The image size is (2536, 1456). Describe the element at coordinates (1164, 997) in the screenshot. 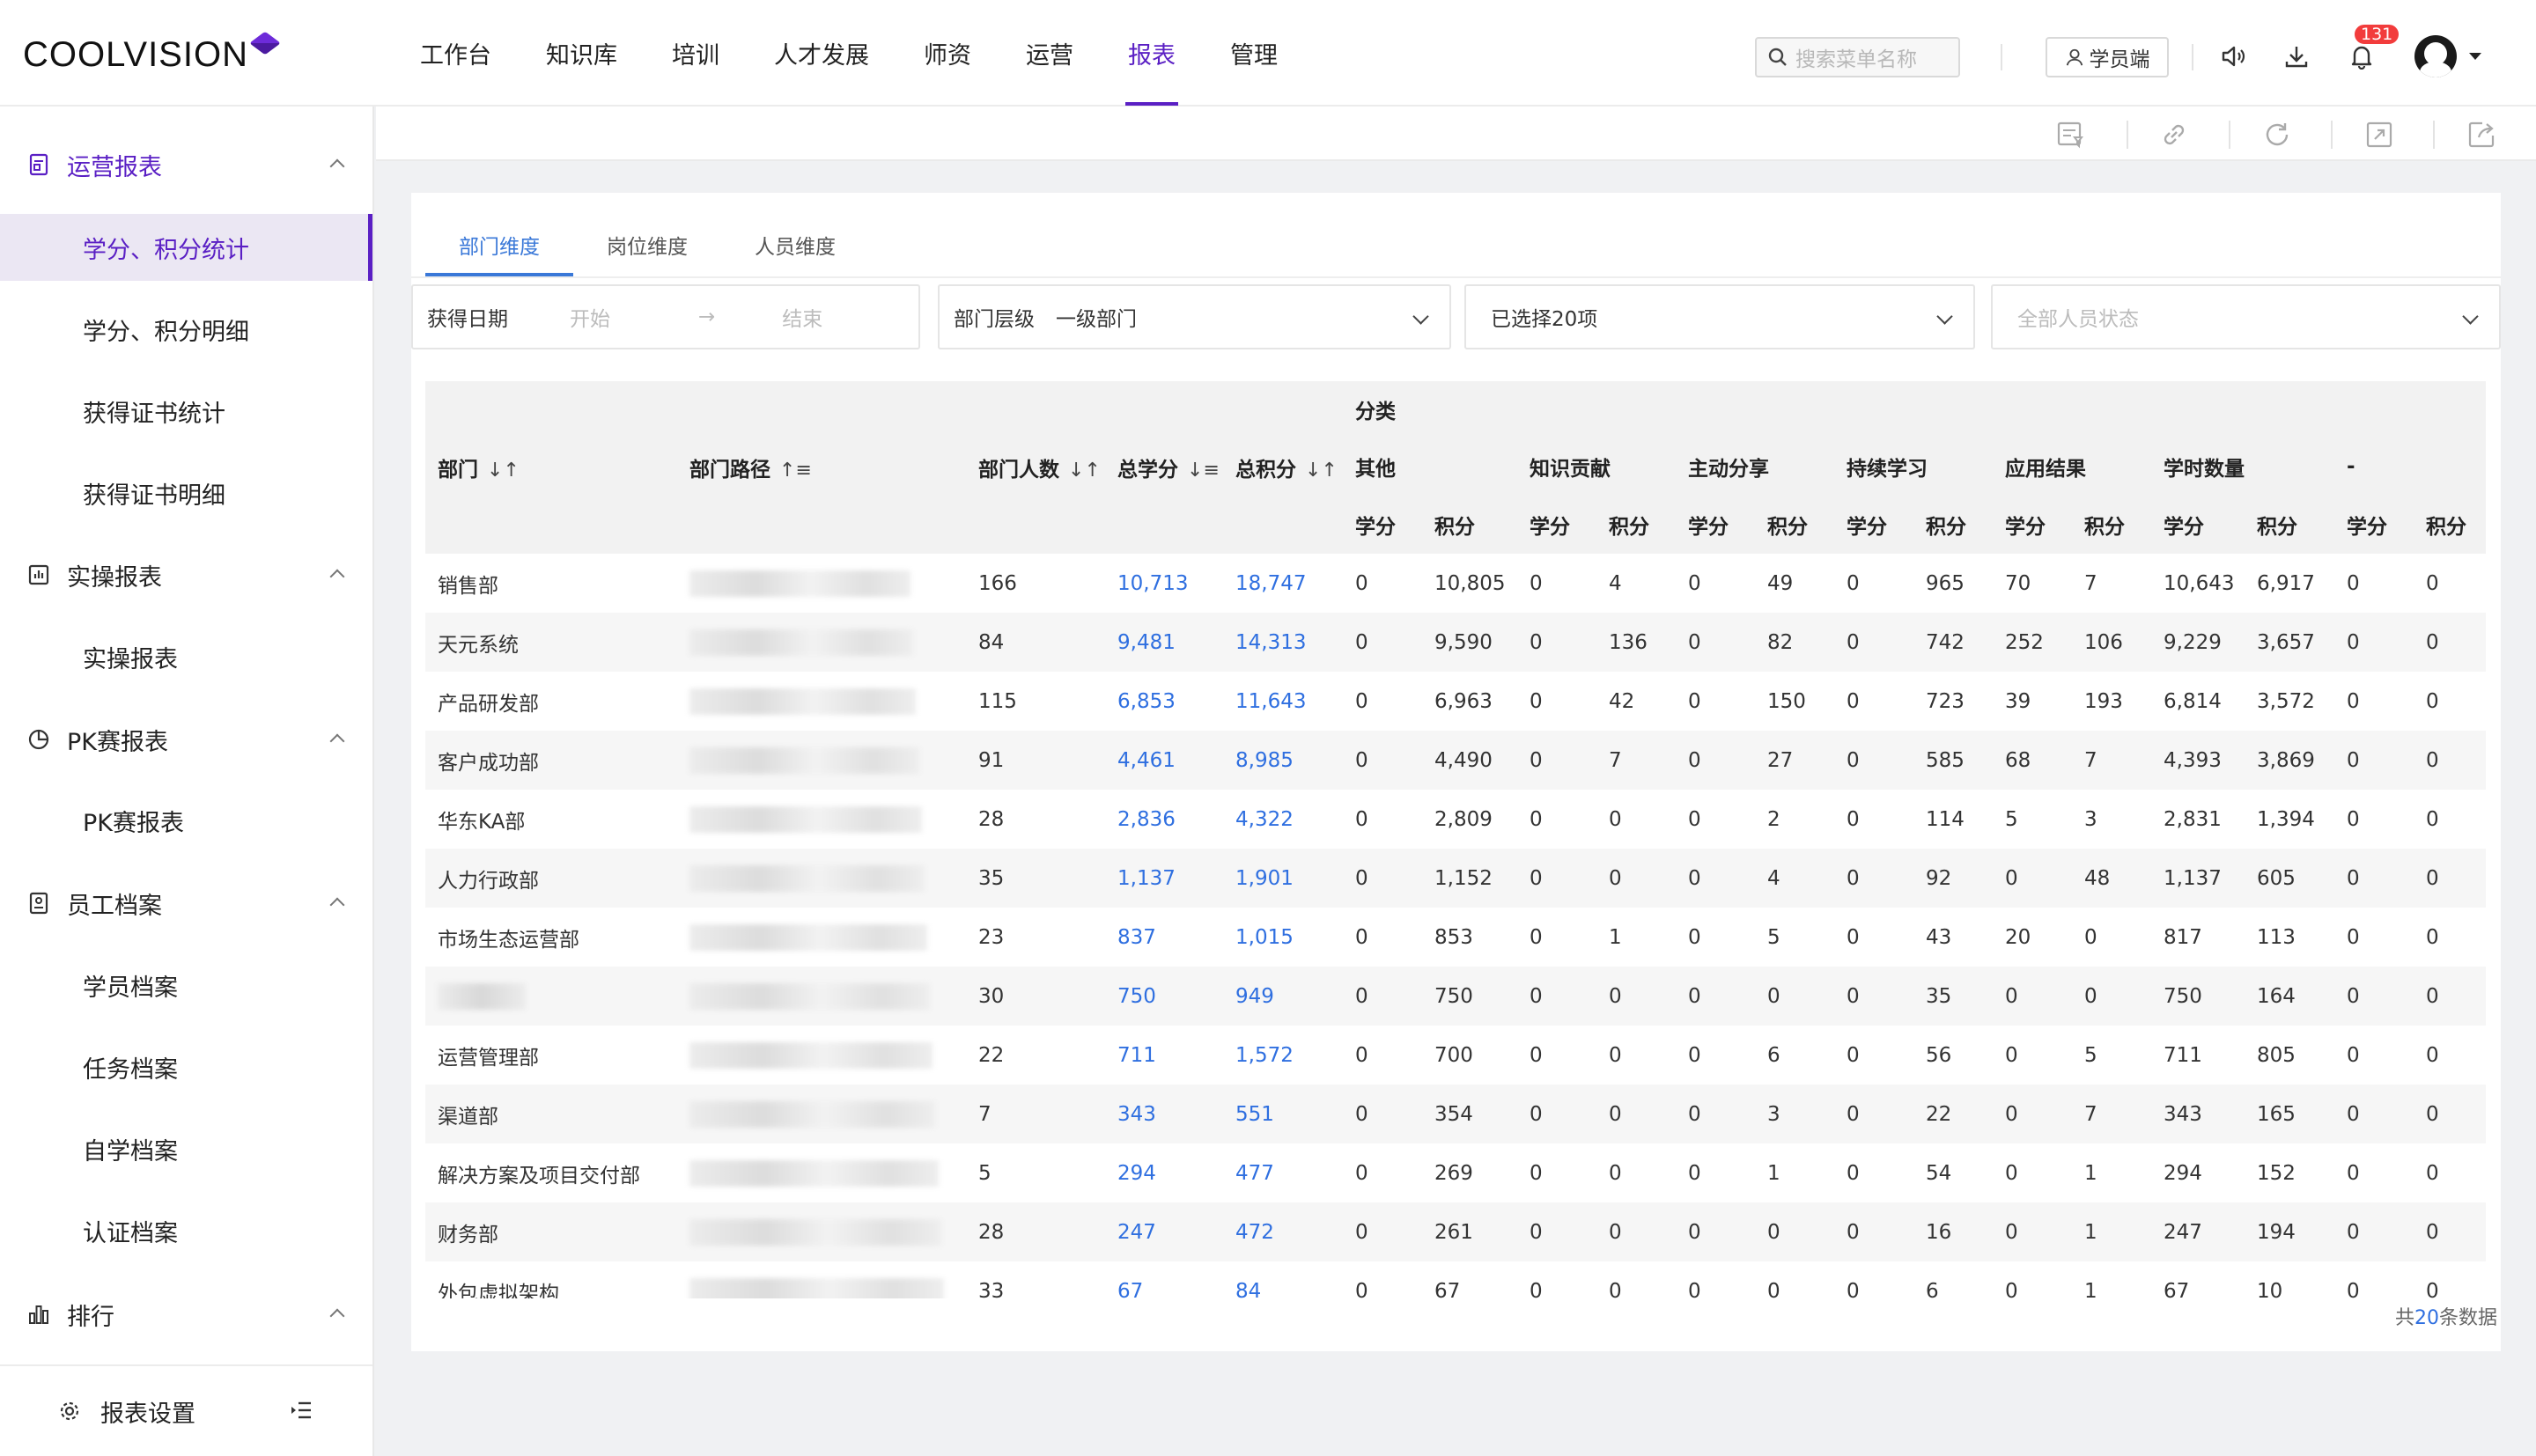

I see `cell-total-credit-link: 750` at that location.